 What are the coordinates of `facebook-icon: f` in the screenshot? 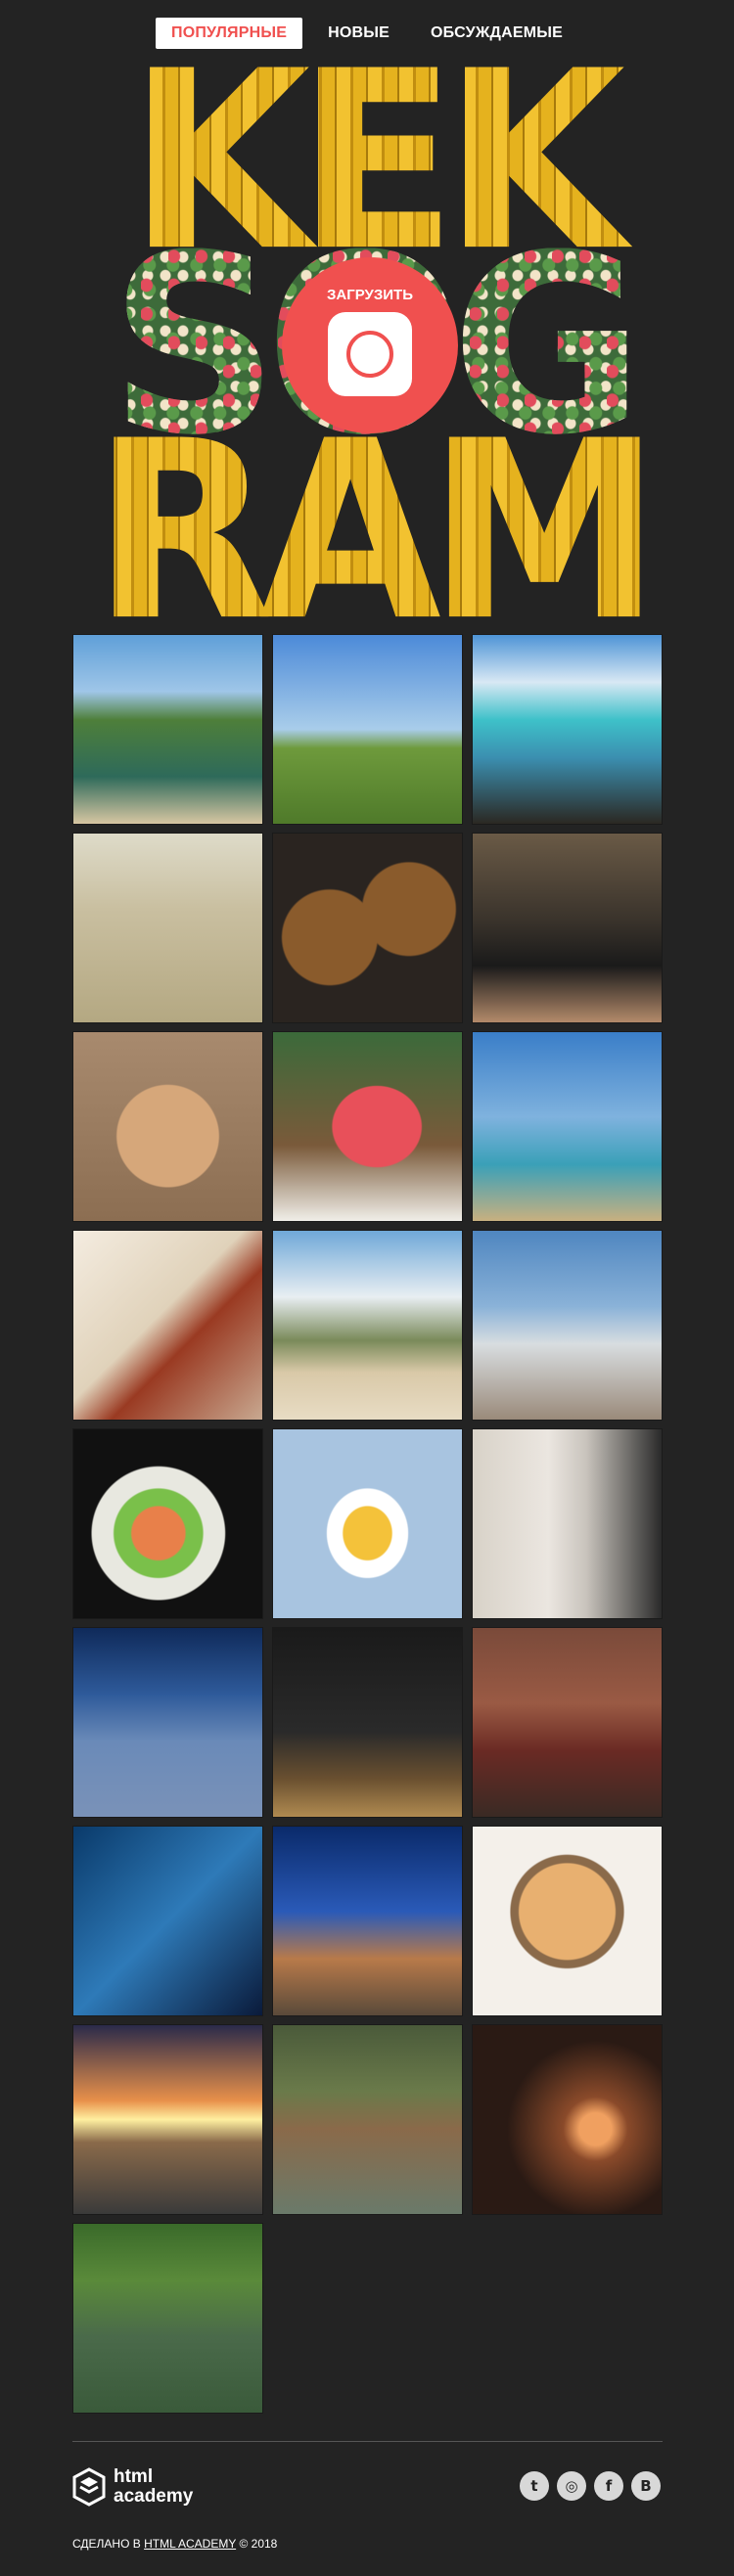 It's located at (608, 2486).